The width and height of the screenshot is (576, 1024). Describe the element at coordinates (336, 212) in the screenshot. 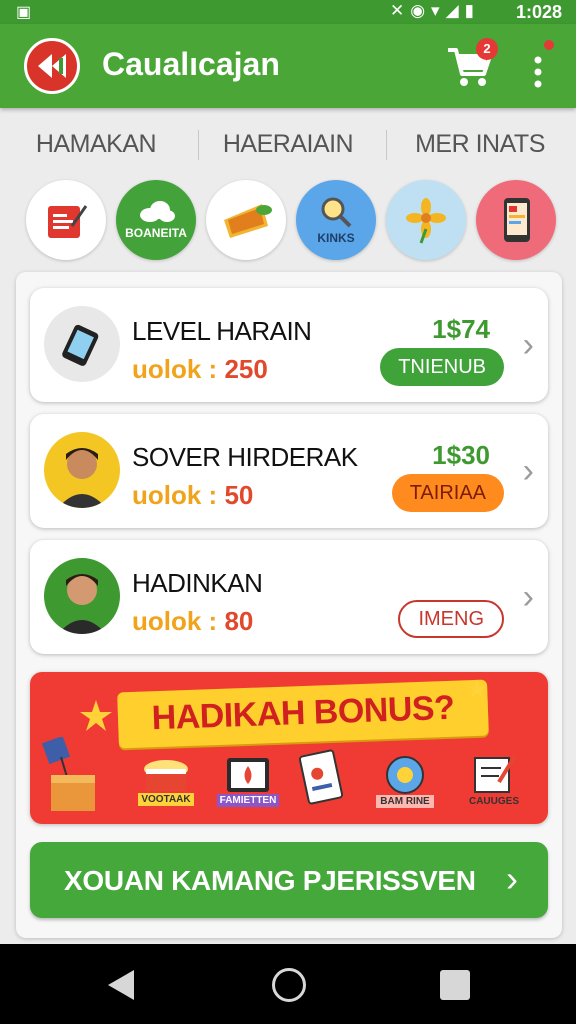

I see `search-icon` at that location.